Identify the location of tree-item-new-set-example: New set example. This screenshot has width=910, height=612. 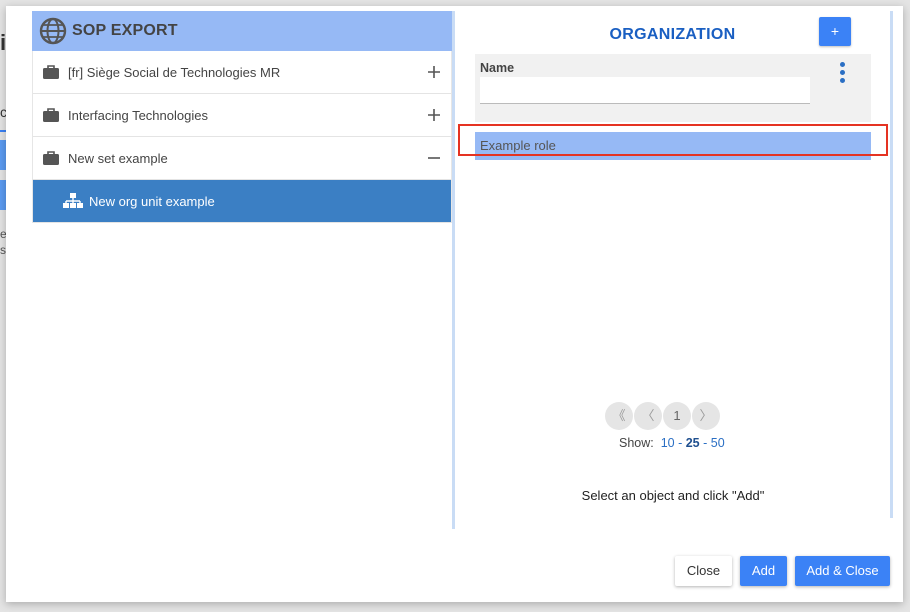
(242, 158).